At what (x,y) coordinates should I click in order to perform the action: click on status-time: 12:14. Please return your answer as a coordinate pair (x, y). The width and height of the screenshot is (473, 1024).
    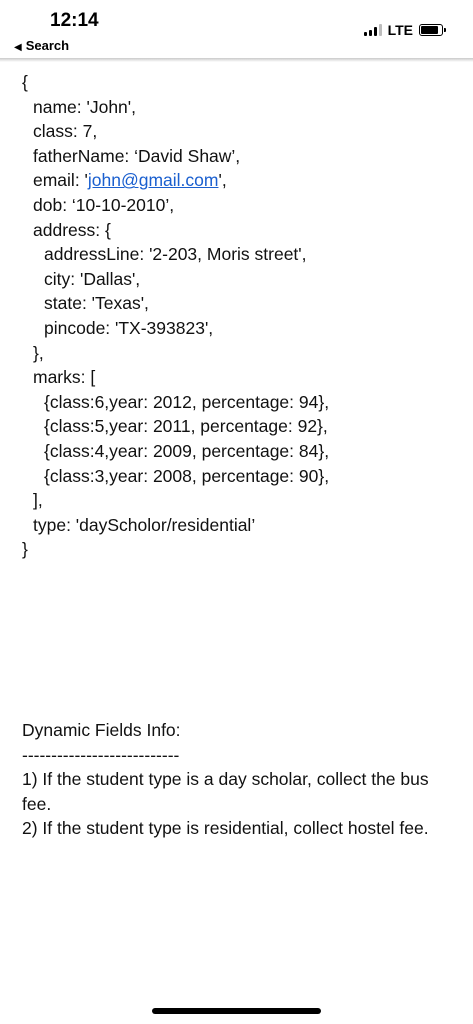
    Looking at the image, I should click on (74, 20).